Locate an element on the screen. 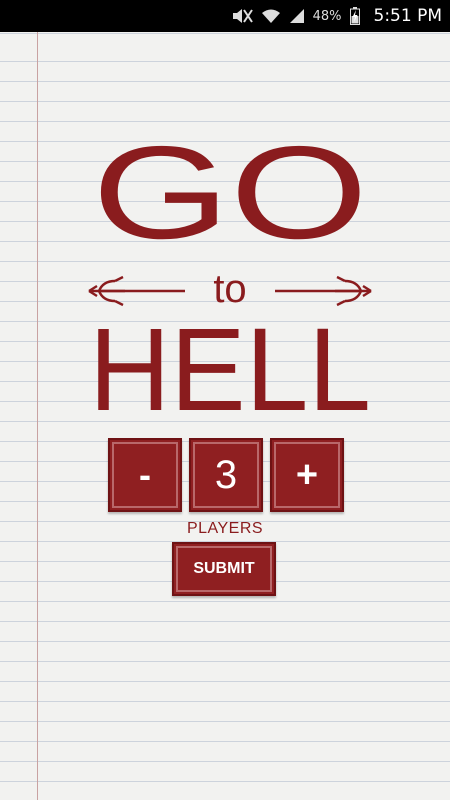 The height and width of the screenshot is (800, 450). decrement-players-button: - is located at coordinates (145, 475).